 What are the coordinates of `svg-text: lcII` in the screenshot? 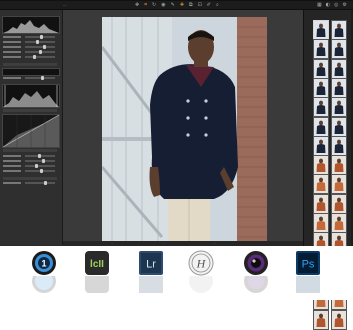 It's located at (97, 264).